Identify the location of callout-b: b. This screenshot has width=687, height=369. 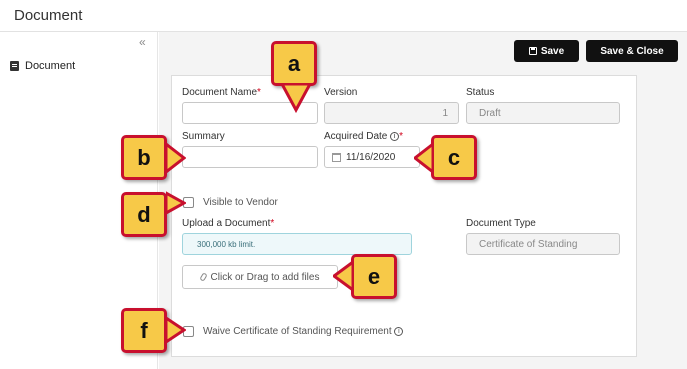
(144, 157).